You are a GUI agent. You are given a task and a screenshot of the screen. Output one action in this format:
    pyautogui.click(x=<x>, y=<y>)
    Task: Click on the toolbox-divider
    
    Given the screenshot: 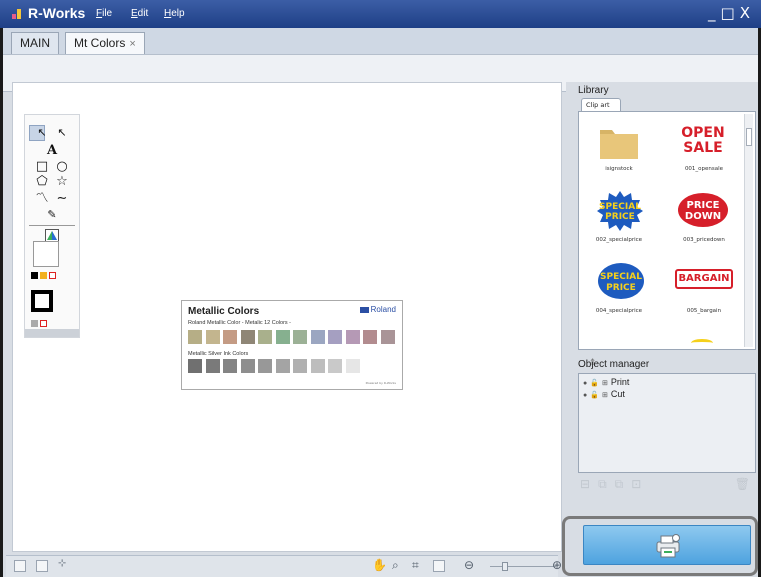 What is the action you would take?
    pyautogui.click(x=52, y=225)
    